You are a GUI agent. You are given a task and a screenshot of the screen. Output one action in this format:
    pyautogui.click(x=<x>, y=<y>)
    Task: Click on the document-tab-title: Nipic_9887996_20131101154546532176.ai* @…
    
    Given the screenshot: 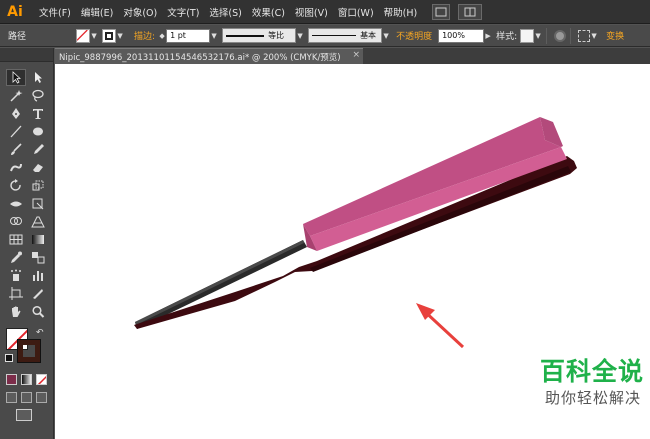 What is the action you would take?
    pyautogui.click(x=200, y=57)
    